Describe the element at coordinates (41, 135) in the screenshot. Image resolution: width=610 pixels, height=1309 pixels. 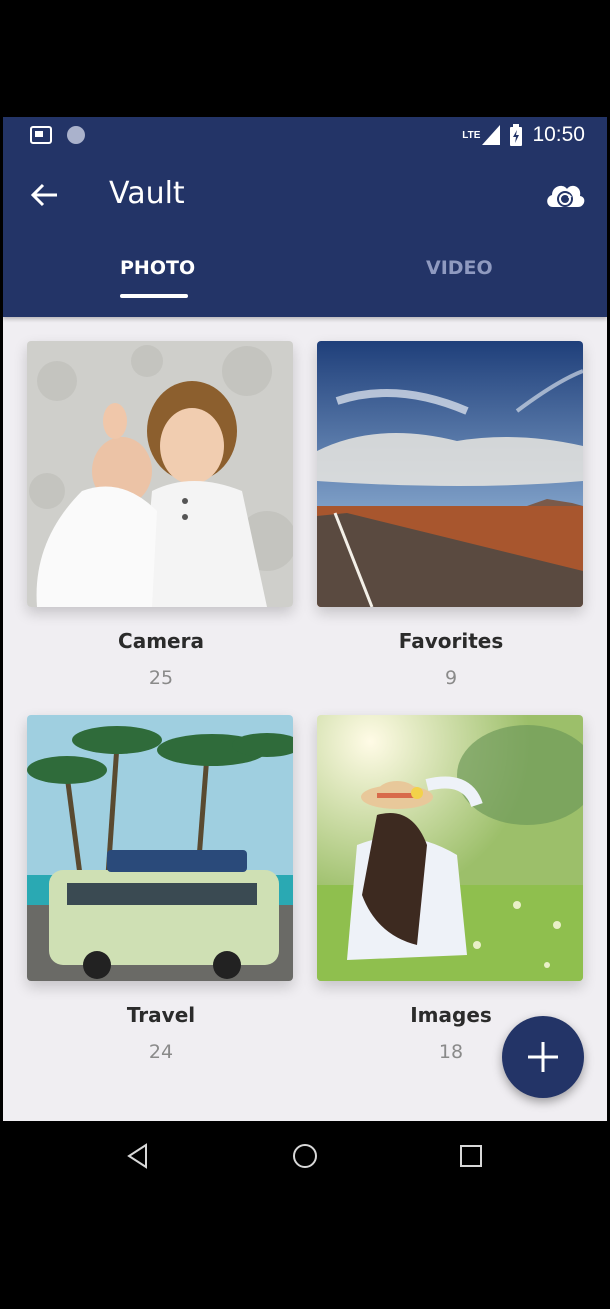
I see `screenshot-notification-icon` at that location.